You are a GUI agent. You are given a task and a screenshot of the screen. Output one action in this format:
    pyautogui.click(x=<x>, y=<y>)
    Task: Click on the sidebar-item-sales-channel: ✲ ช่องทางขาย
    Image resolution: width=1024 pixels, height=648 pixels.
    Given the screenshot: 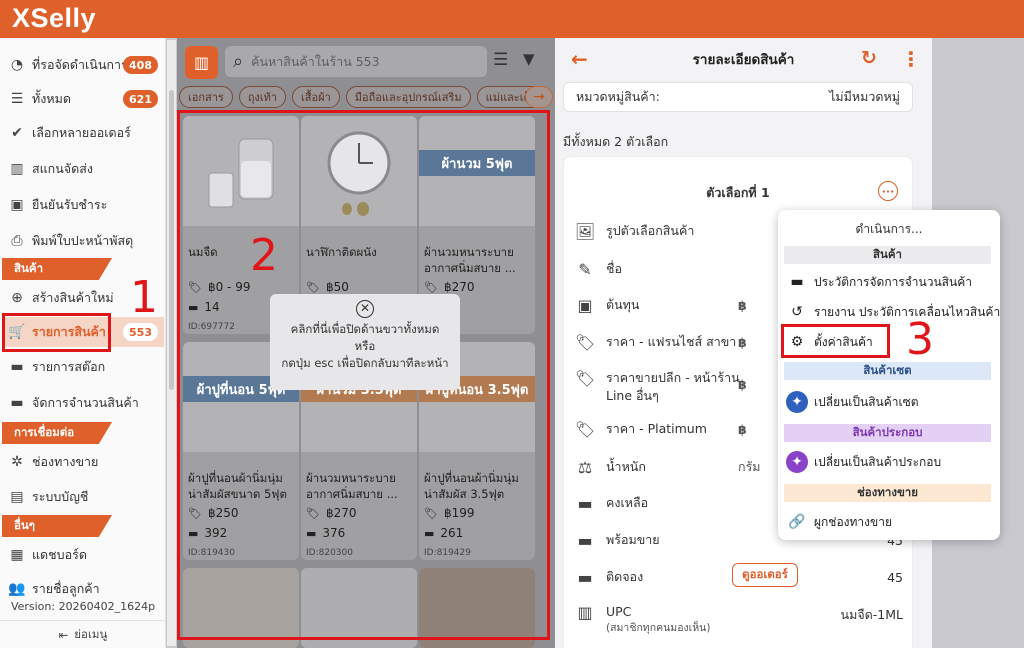 What is the action you would take?
    pyautogui.click(x=86, y=462)
    